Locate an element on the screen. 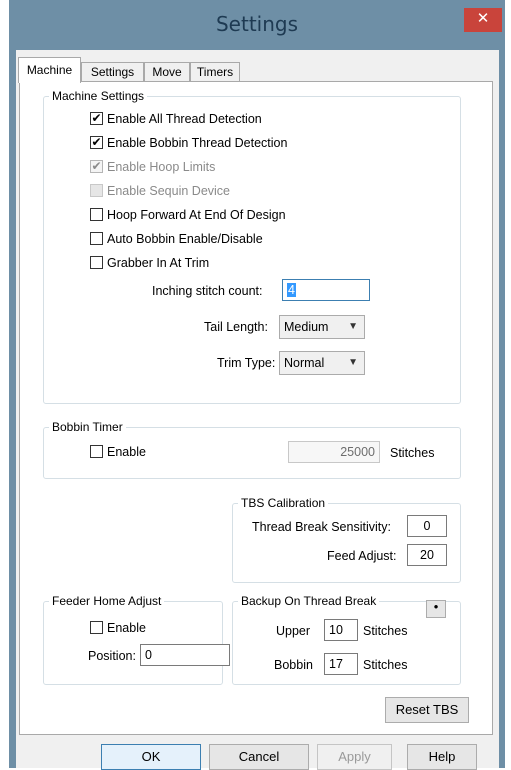  feeder-home-adjust-group: Feeder Home Adjust Enable Position: 0 is located at coordinates (136, 639).